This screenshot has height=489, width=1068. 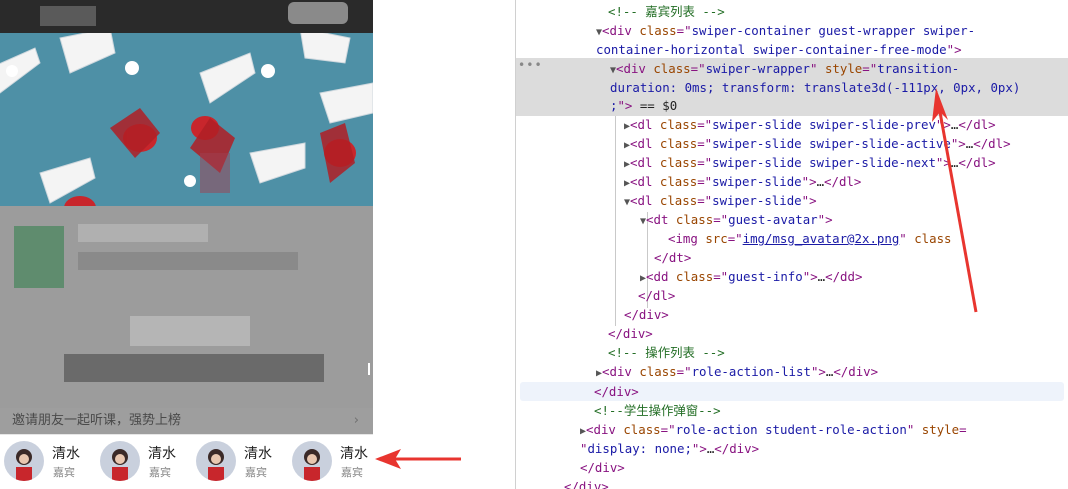 What do you see at coordinates (670, 448) in the screenshot?
I see `dom-node-style-continuation: "display: none;">…</div>` at bounding box center [670, 448].